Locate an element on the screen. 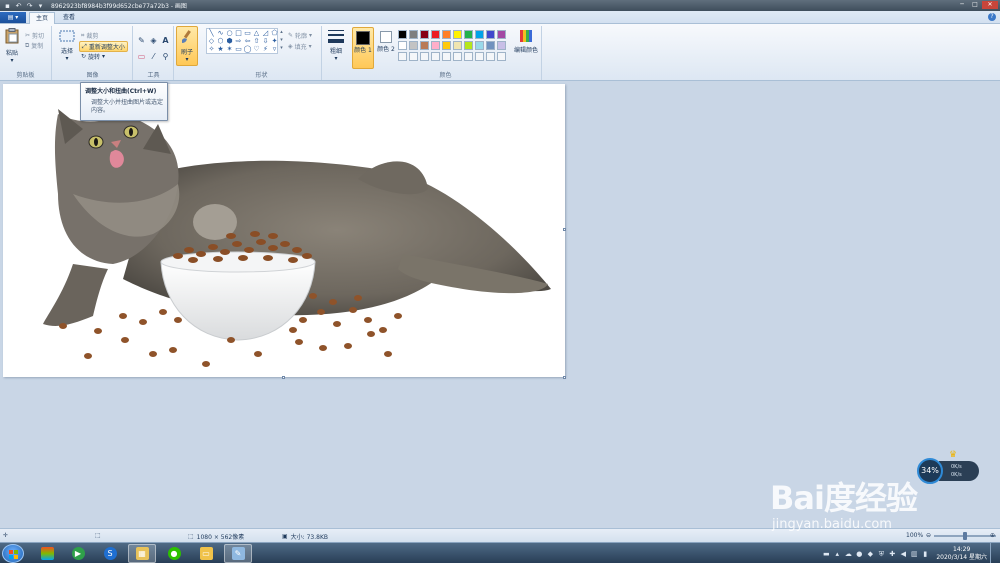  fill-bucket-icon: ◈ is located at coordinates (153, 40).